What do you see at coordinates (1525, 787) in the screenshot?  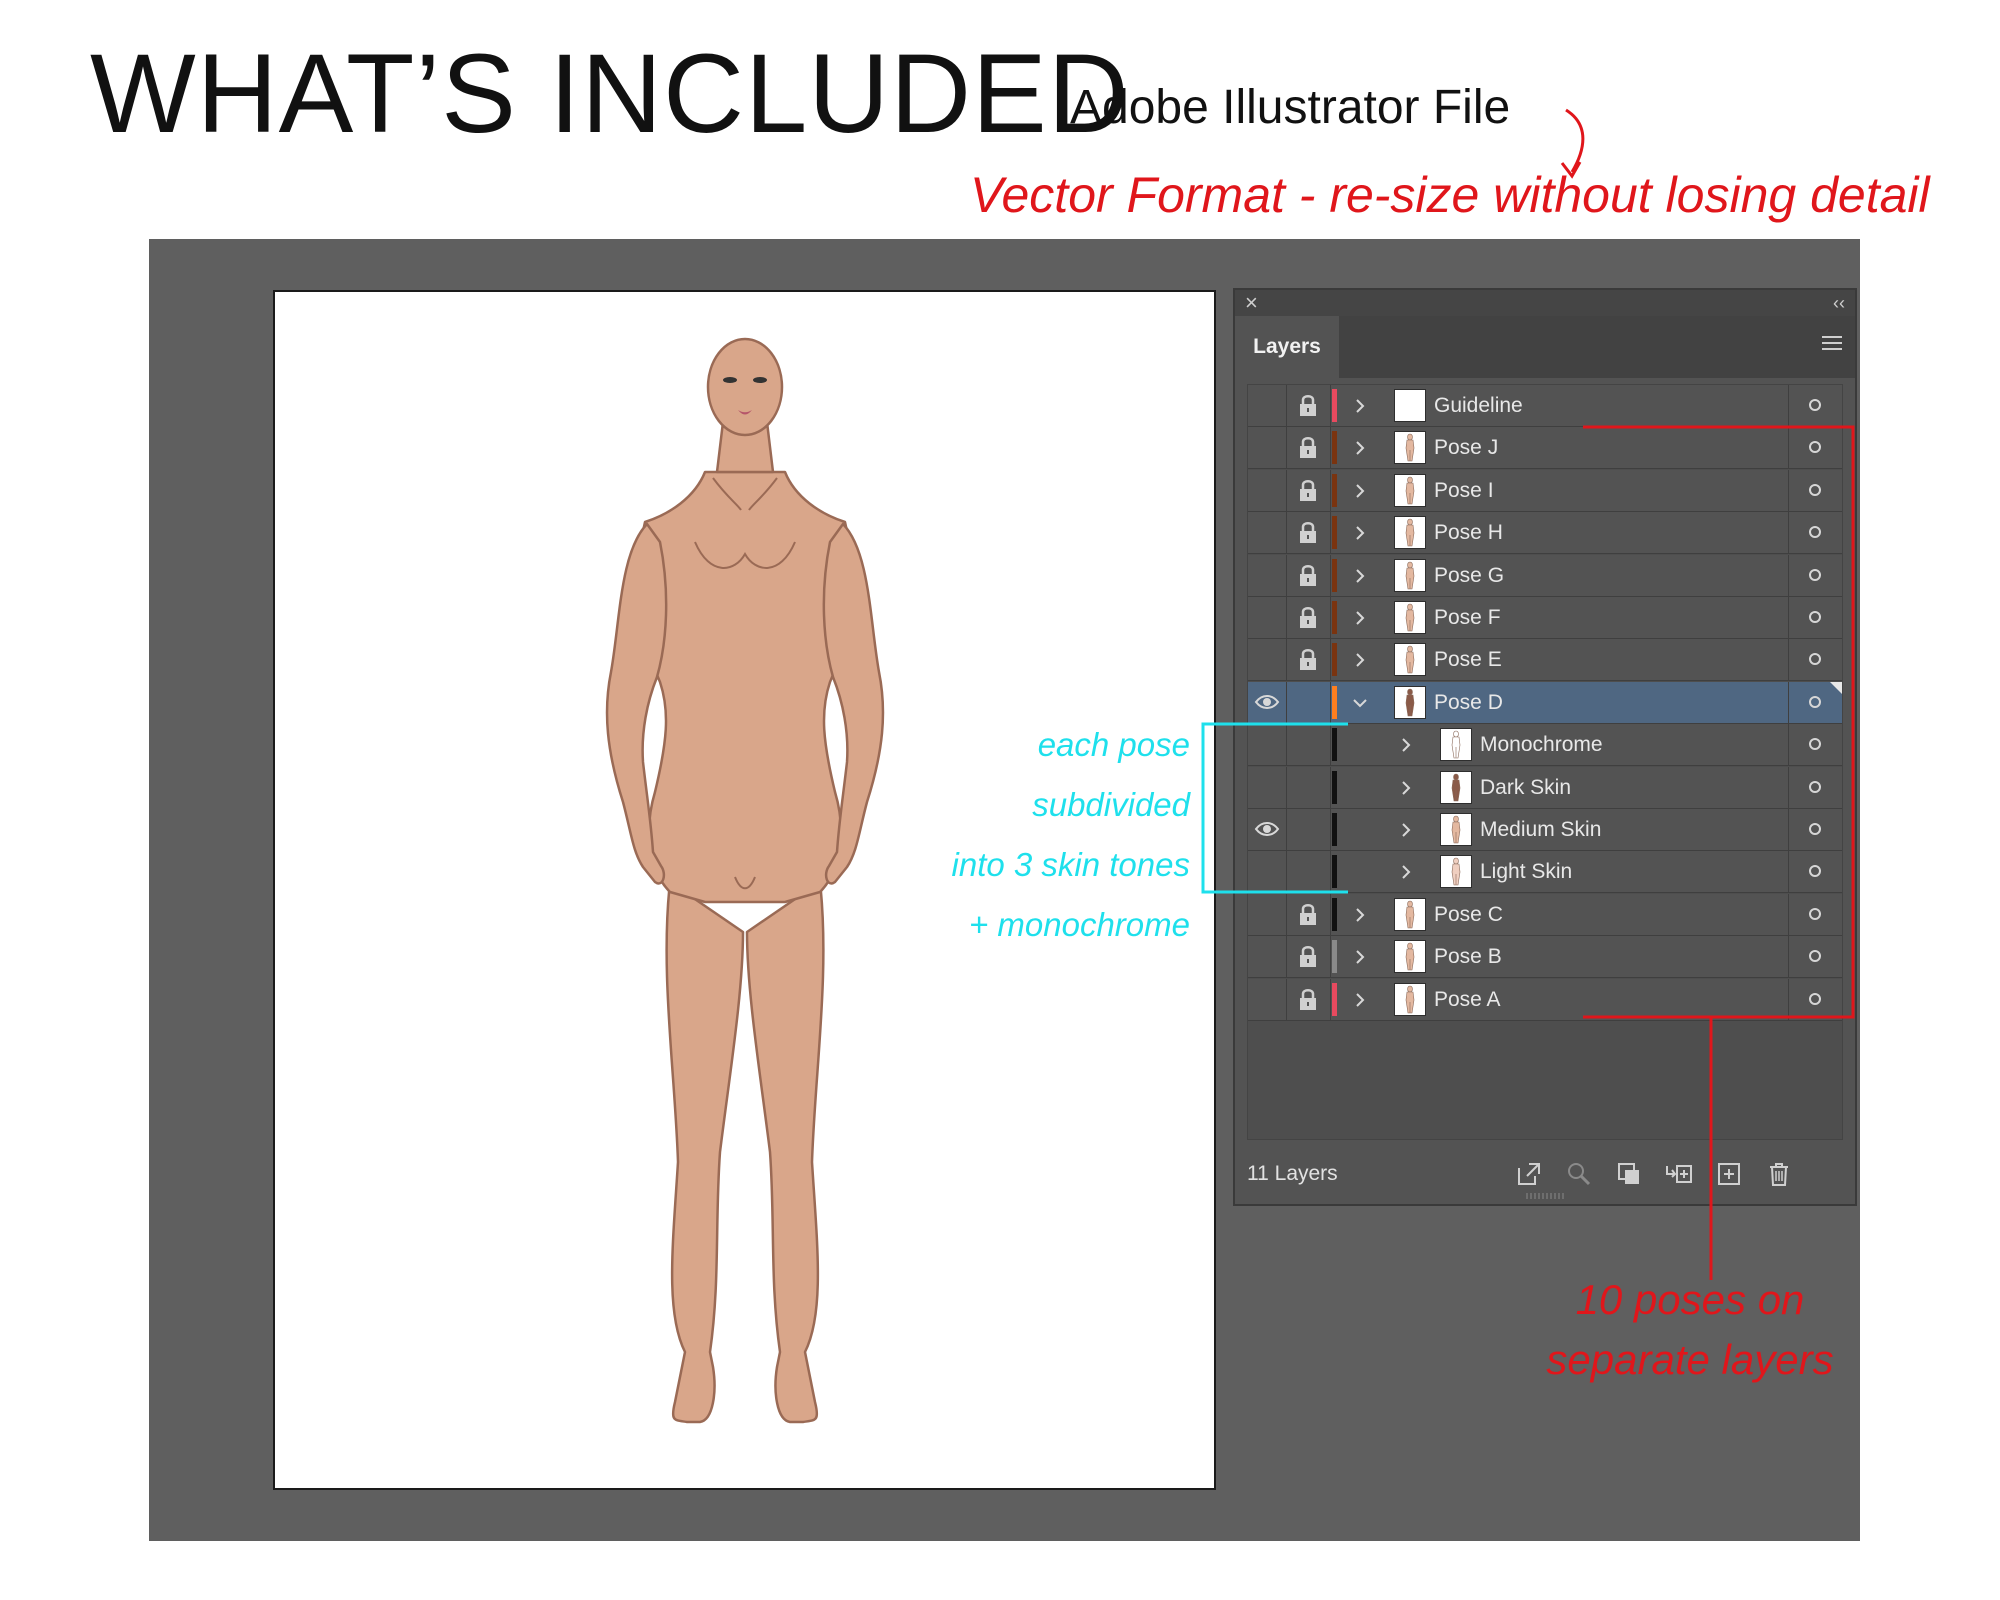 I see `layer-name: Dark Skin` at bounding box center [1525, 787].